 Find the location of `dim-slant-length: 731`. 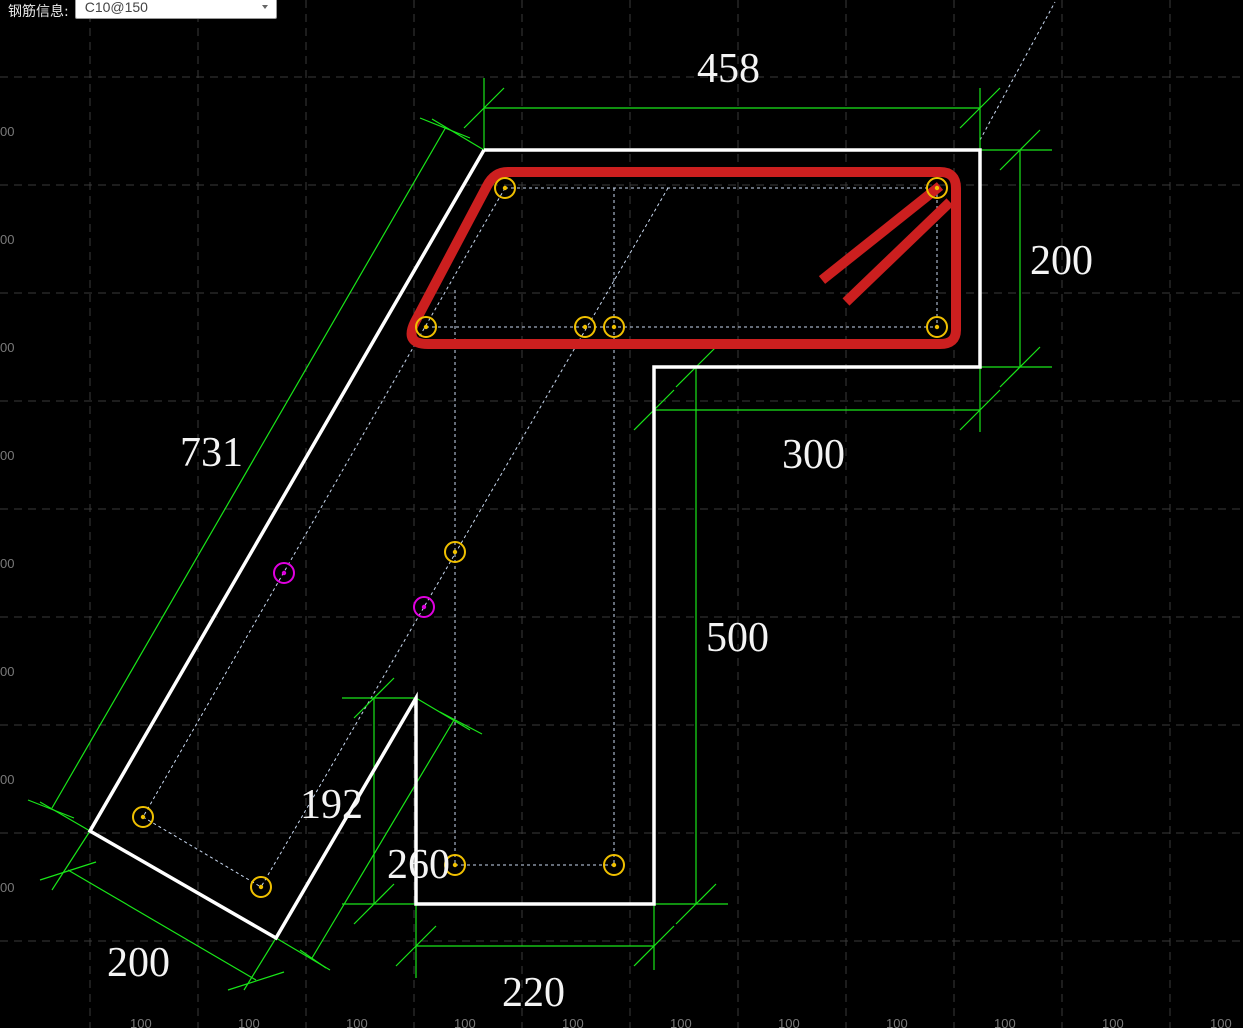

dim-slant-length: 731 is located at coordinates (211, 453).